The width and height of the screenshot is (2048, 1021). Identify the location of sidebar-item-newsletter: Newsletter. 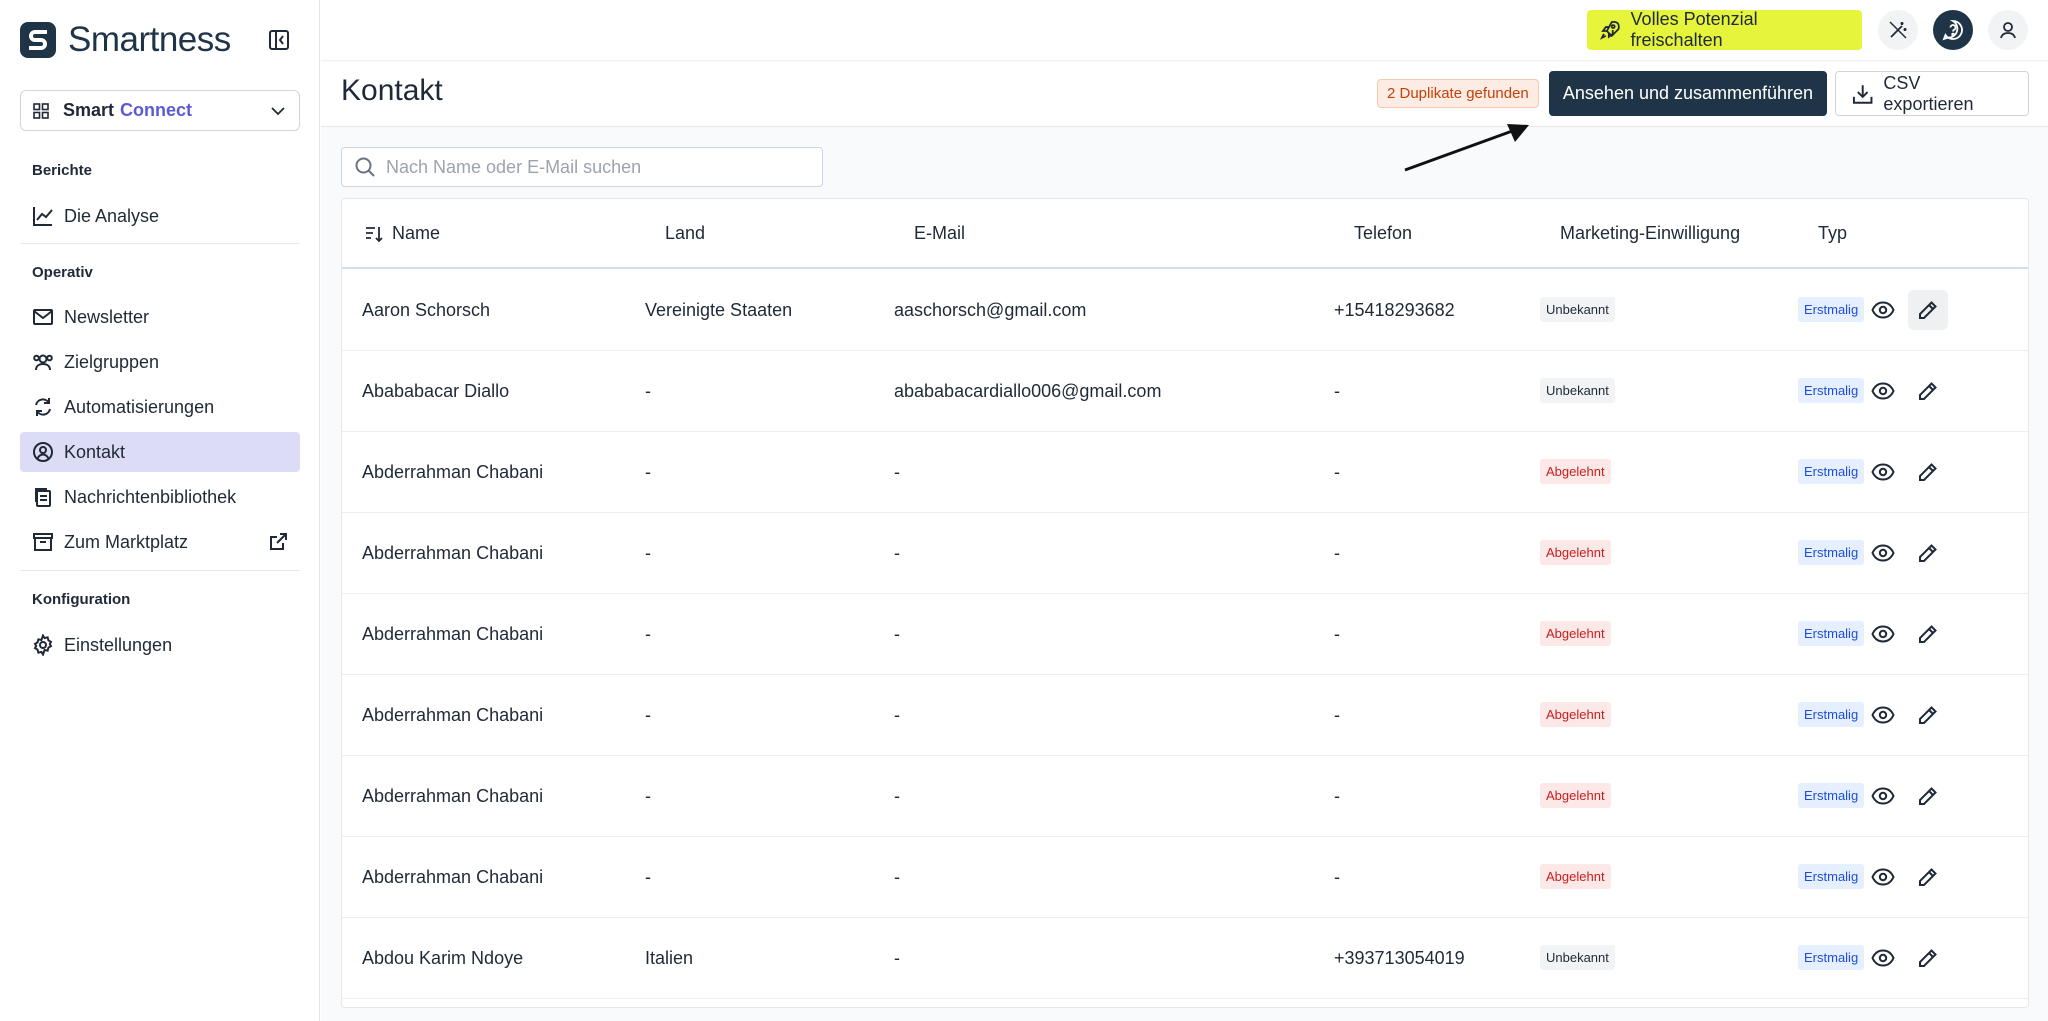
(160, 317).